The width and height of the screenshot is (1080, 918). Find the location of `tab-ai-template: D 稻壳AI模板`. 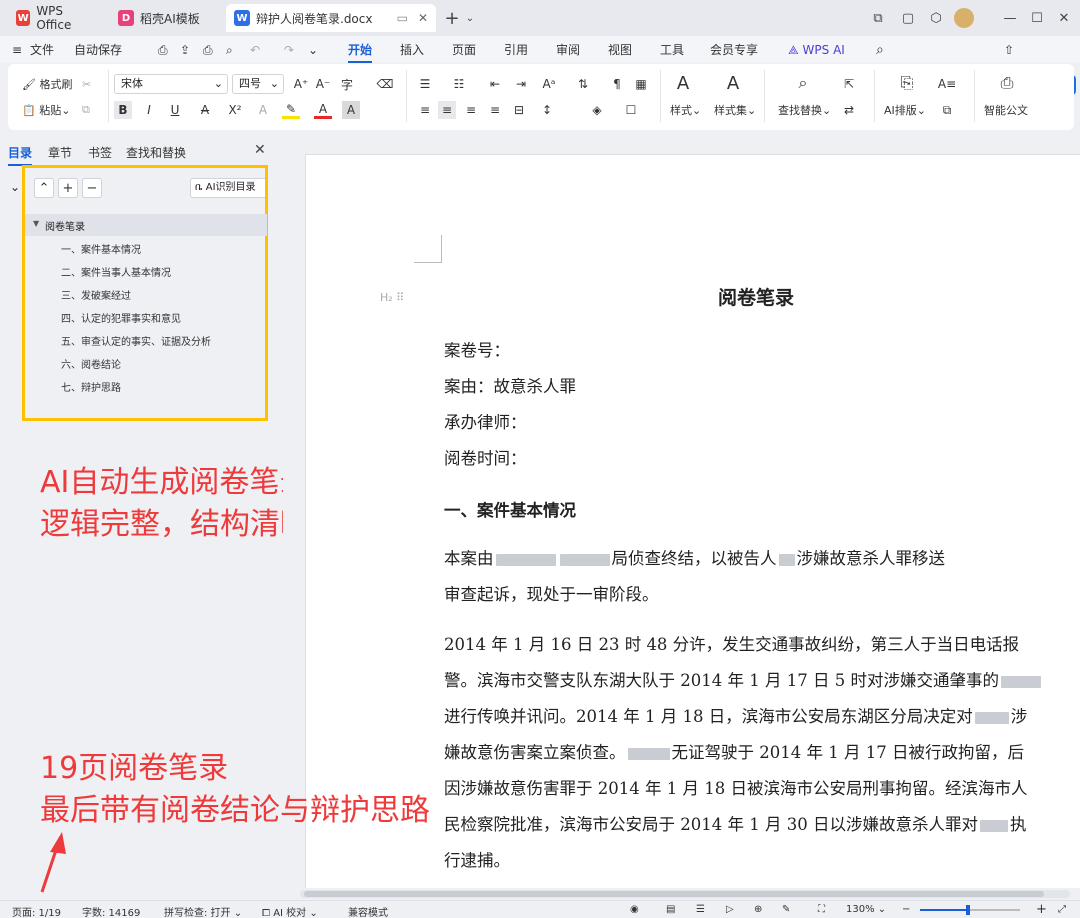

tab-ai-template: D 稻壳AI模板 is located at coordinates (165, 18).